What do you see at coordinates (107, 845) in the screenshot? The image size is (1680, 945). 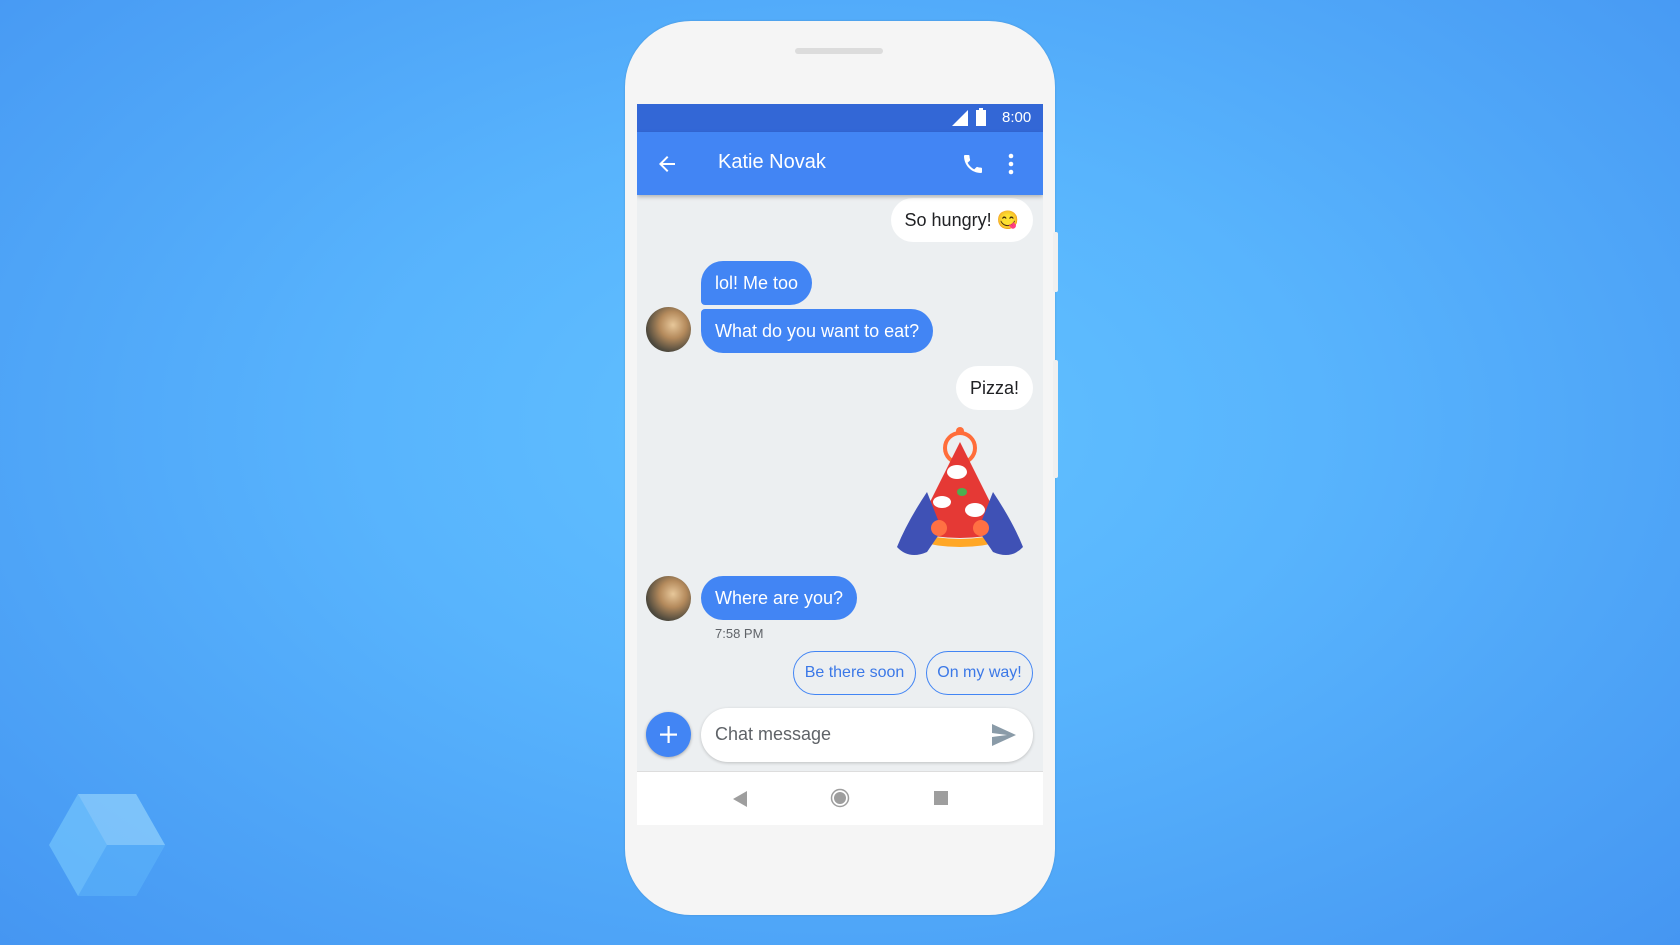 I see `watermark-cube-logo` at bounding box center [107, 845].